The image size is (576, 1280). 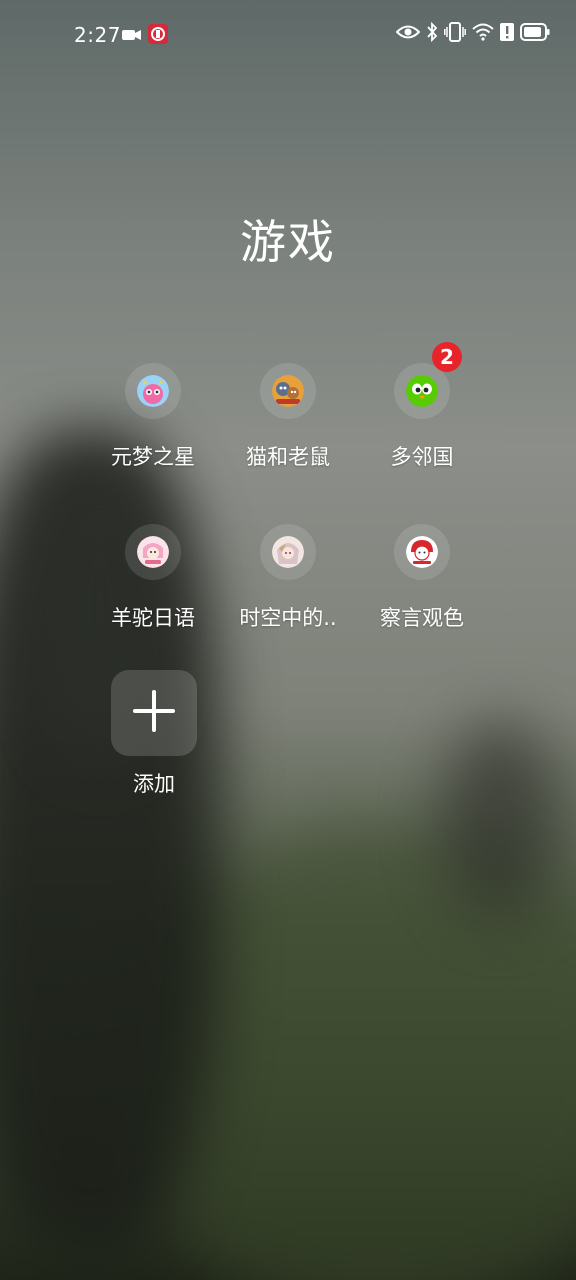 What do you see at coordinates (422, 618) in the screenshot?
I see `app-label: 察言观色` at bounding box center [422, 618].